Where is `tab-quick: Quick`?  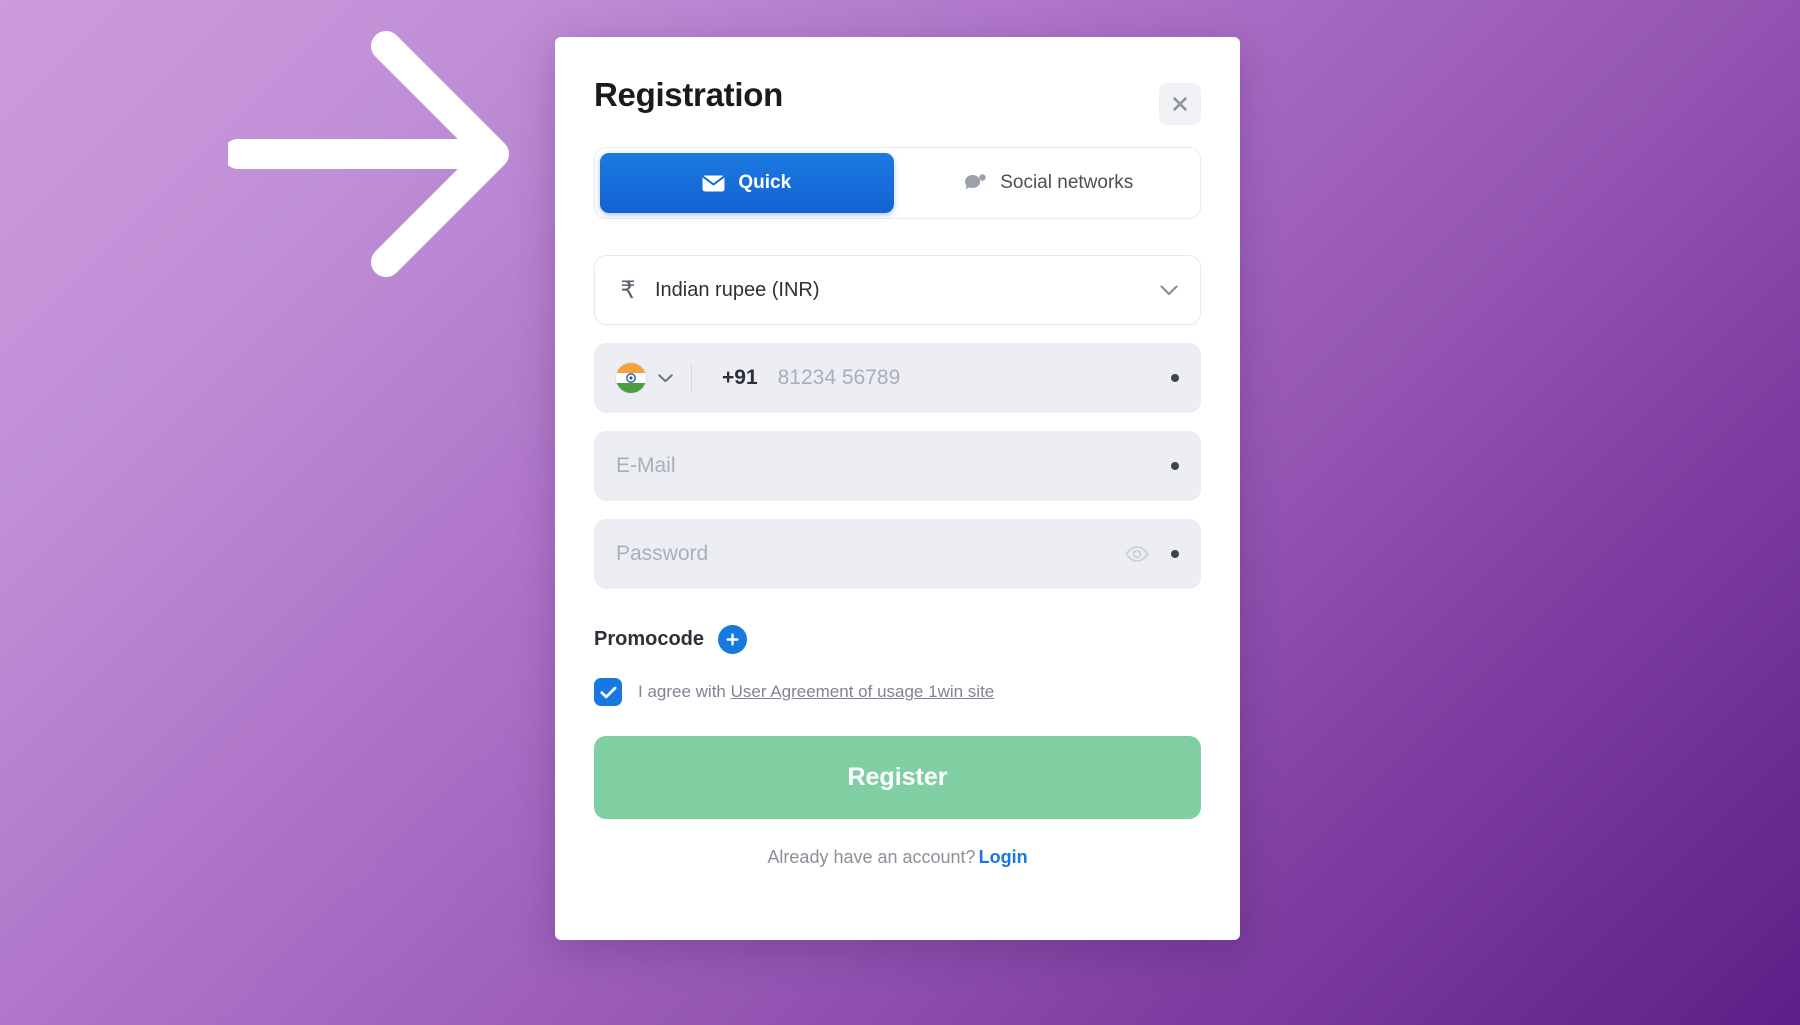
tab-quick: Quick is located at coordinates (747, 183).